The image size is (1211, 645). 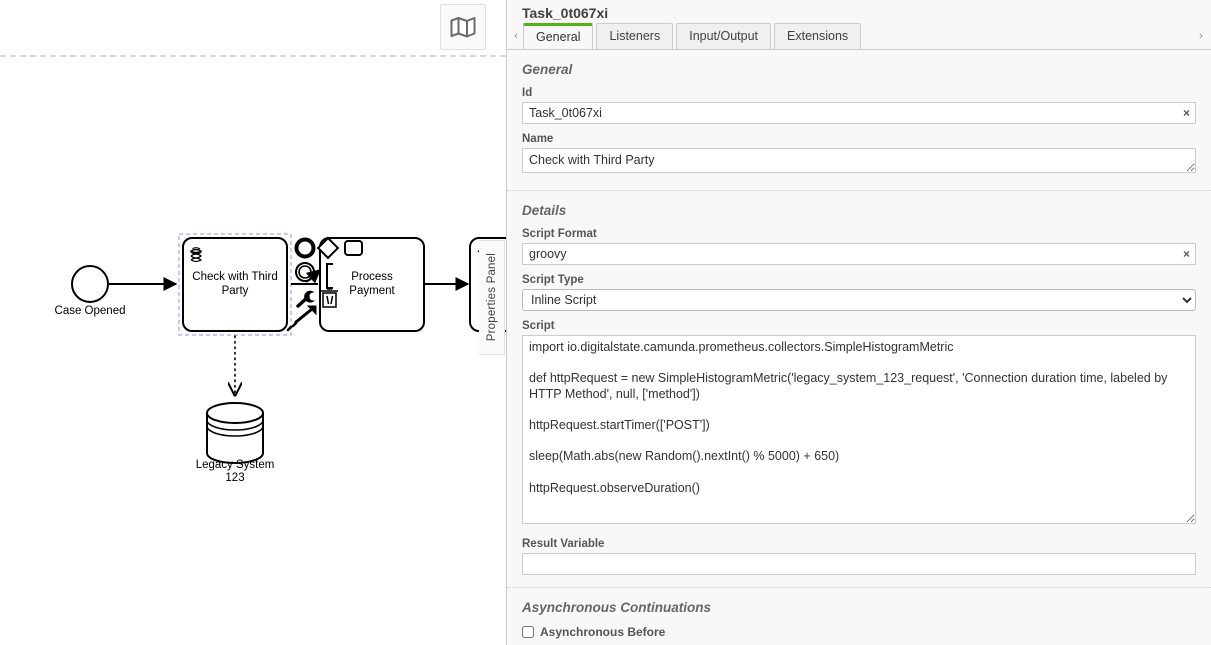 What do you see at coordinates (859, 564) in the screenshot?
I see `result-variable-input` at bounding box center [859, 564].